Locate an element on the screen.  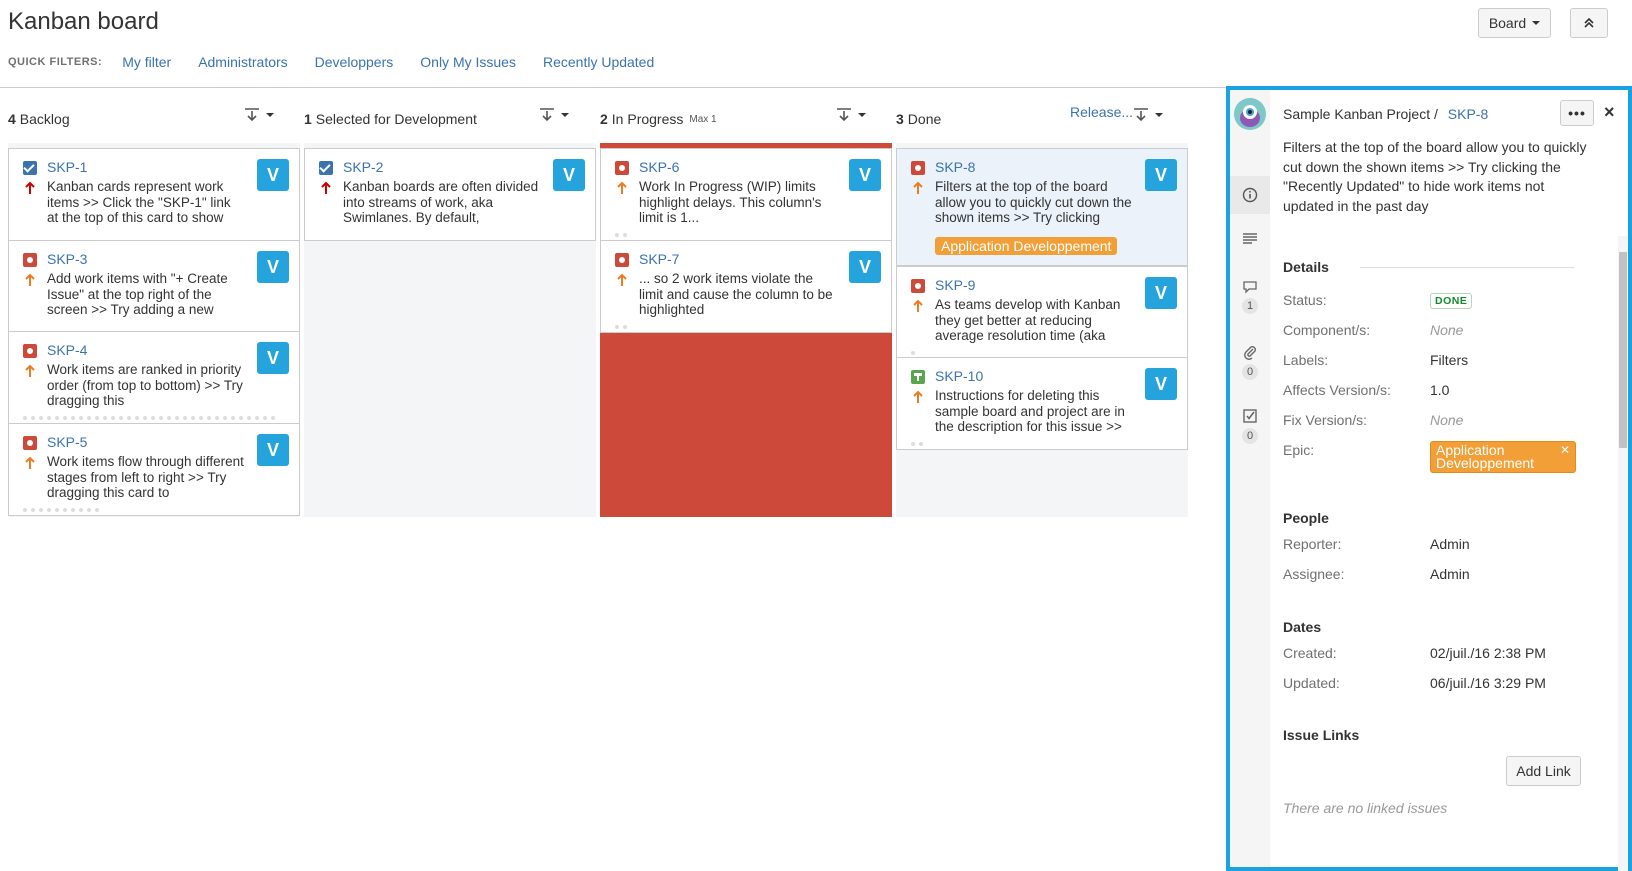
tab-attachments: 0 is located at coordinates (1250, 362).